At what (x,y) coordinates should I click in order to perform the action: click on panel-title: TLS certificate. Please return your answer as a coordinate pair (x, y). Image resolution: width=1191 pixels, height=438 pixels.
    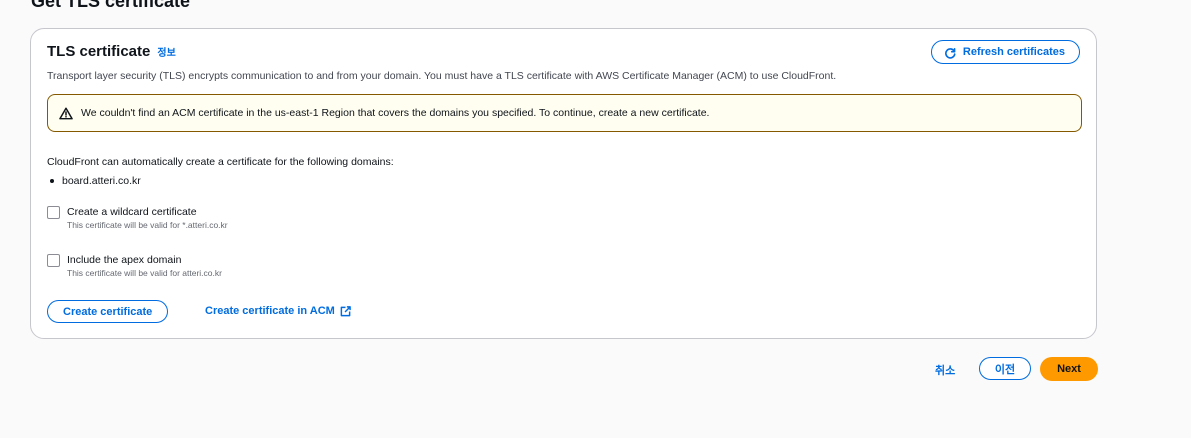
    Looking at the image, I should click on (99, 51).